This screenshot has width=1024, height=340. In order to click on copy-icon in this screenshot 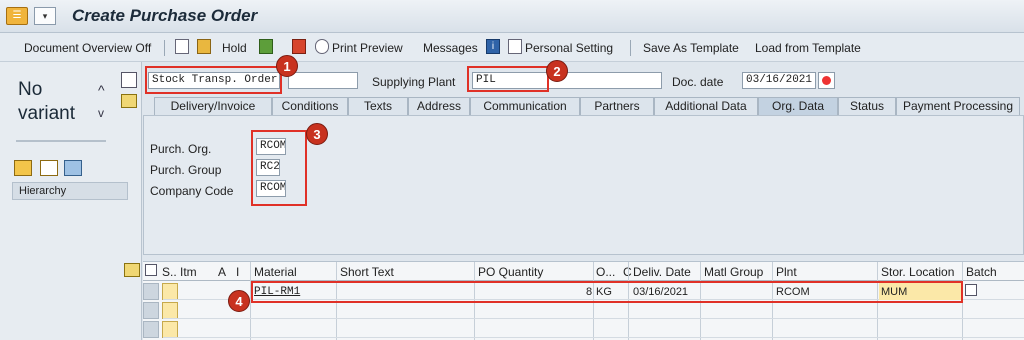, I will do `click(49, 168)`.